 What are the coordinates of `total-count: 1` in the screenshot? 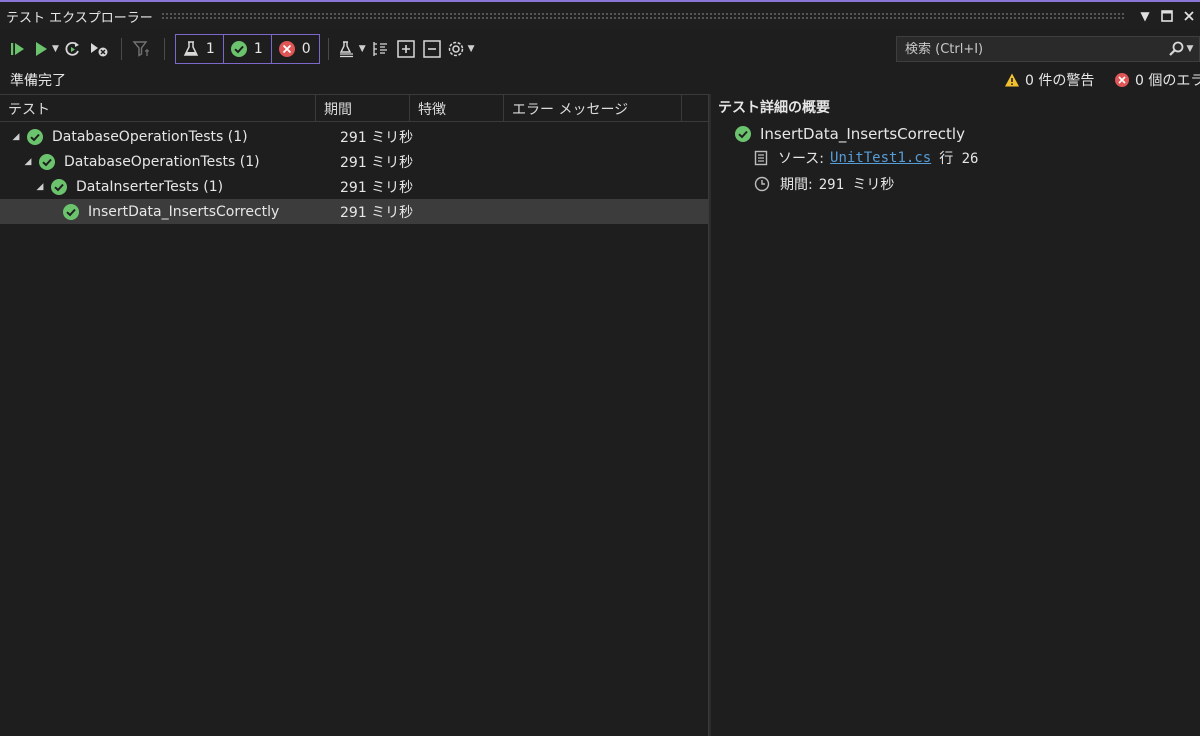 It's located at (210, 49).